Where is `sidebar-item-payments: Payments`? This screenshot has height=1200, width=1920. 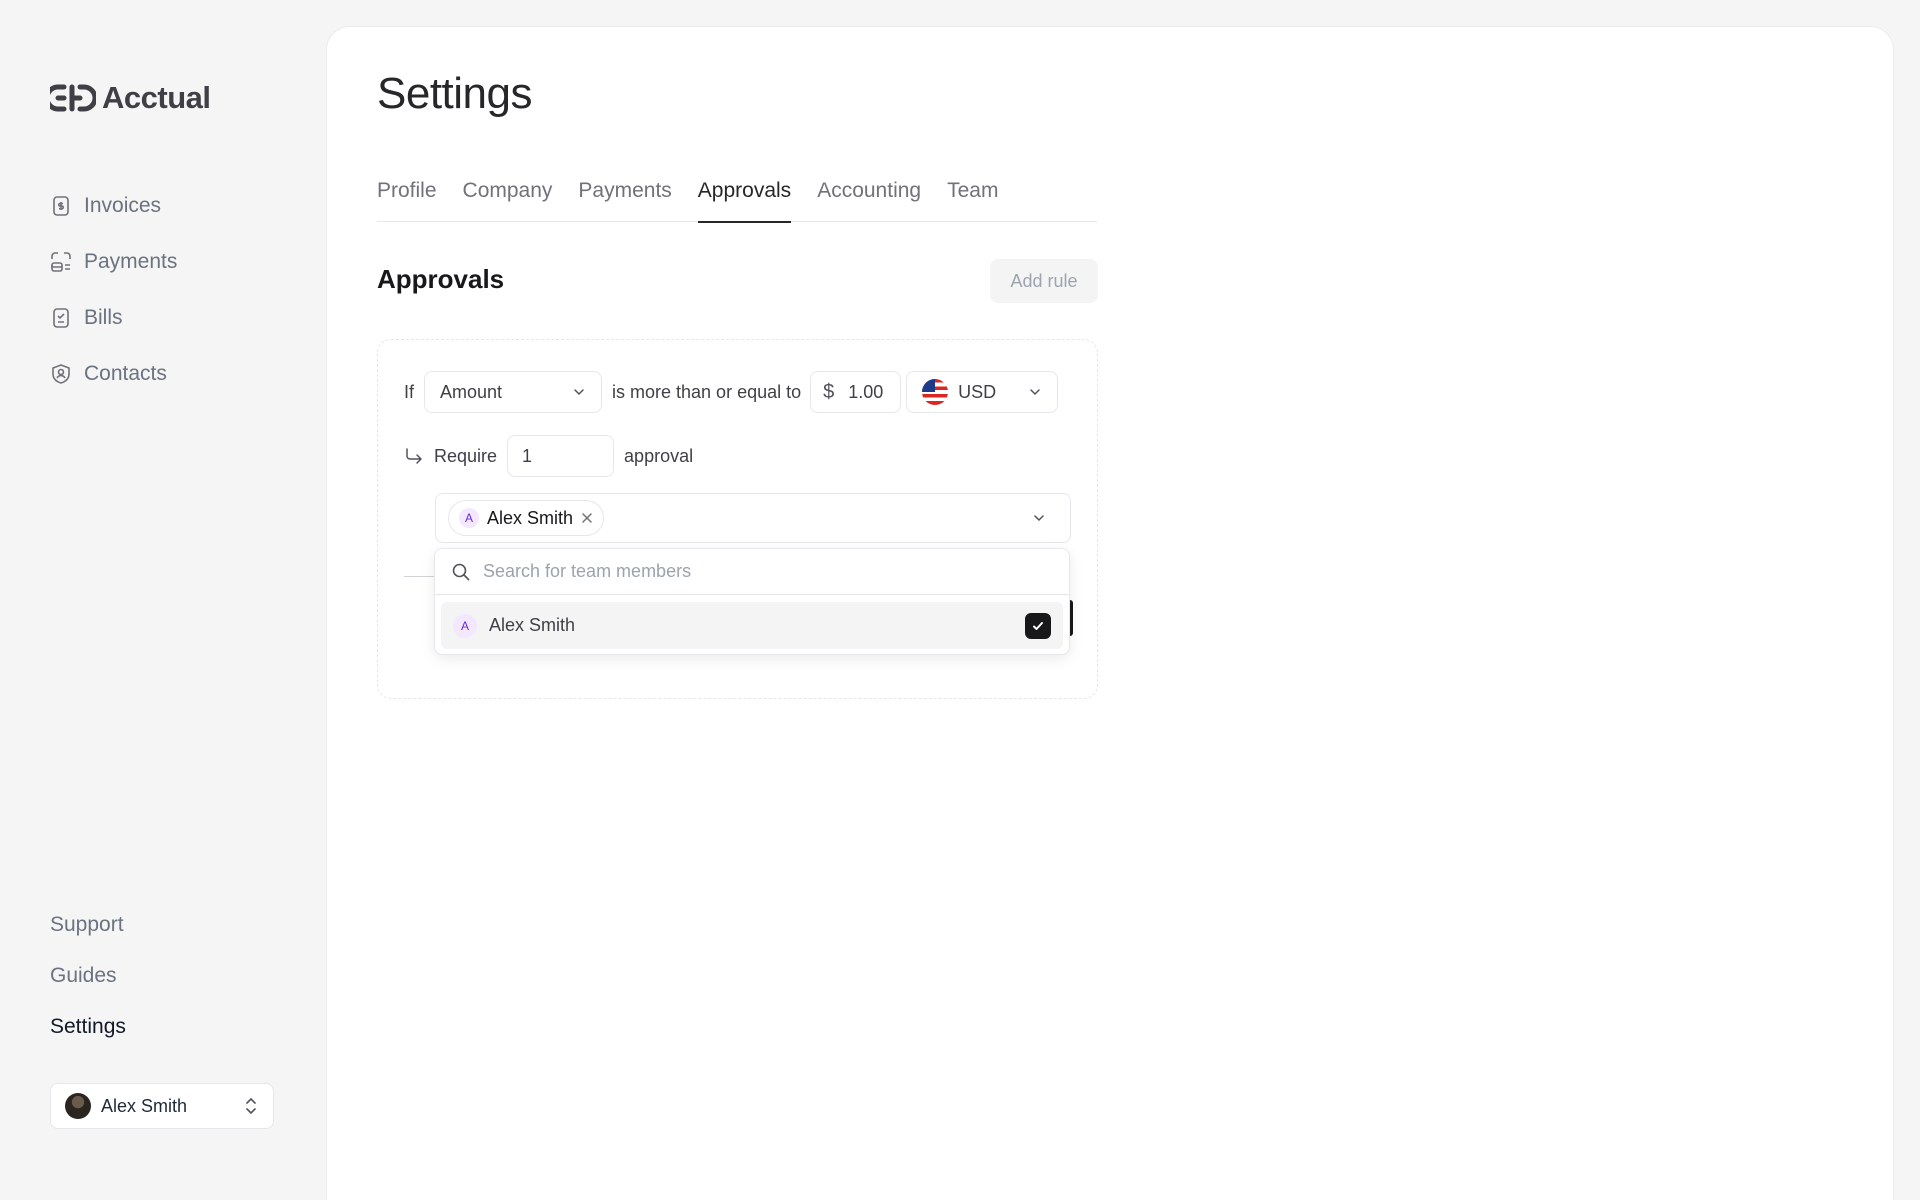 sidebar-item-payments: Payments is located at coordinates (113, 262).